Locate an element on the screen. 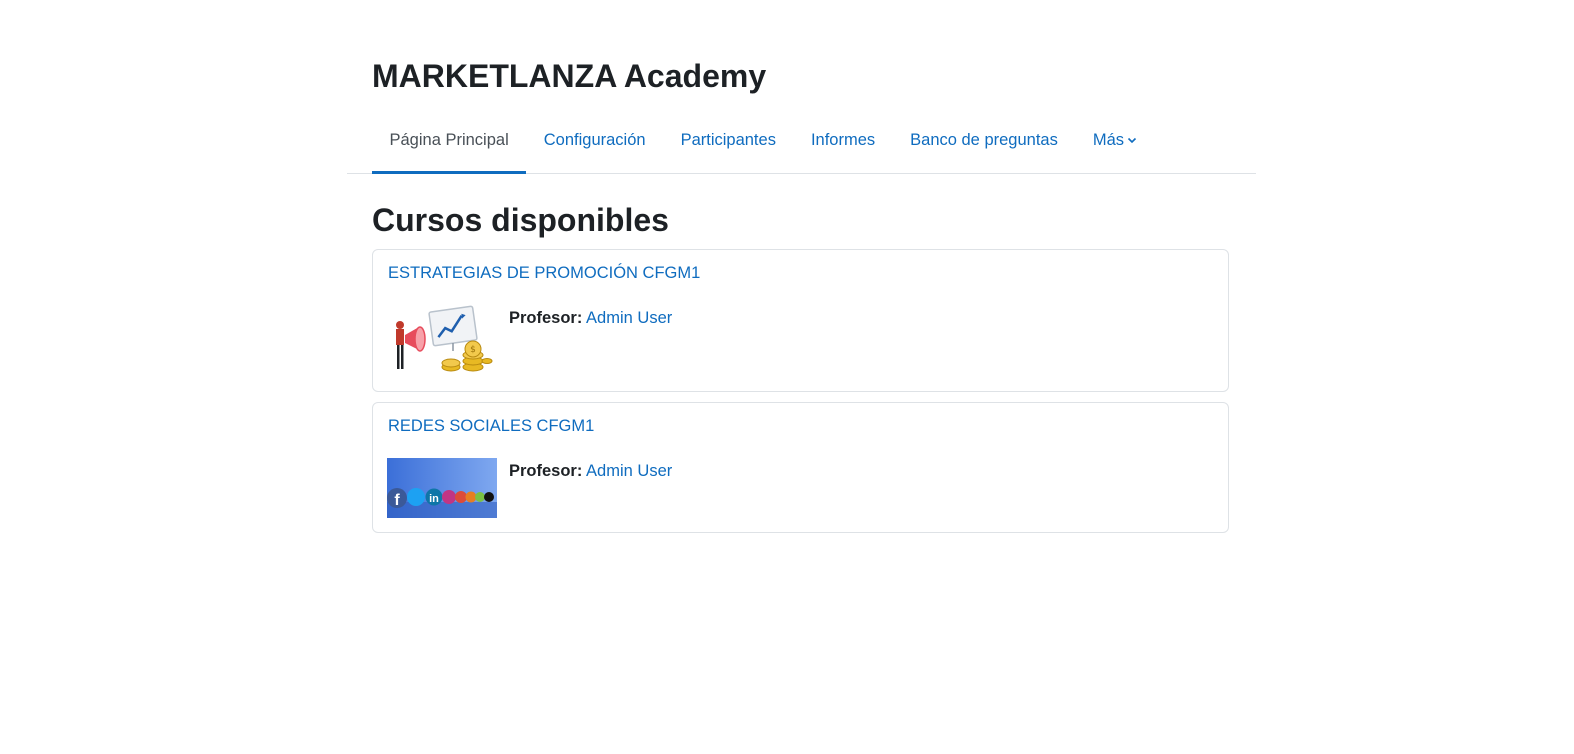 Image resolution: width=1574 pixels, height=754 pixels. tab-label: Más is located at coordinates (1108, 139).